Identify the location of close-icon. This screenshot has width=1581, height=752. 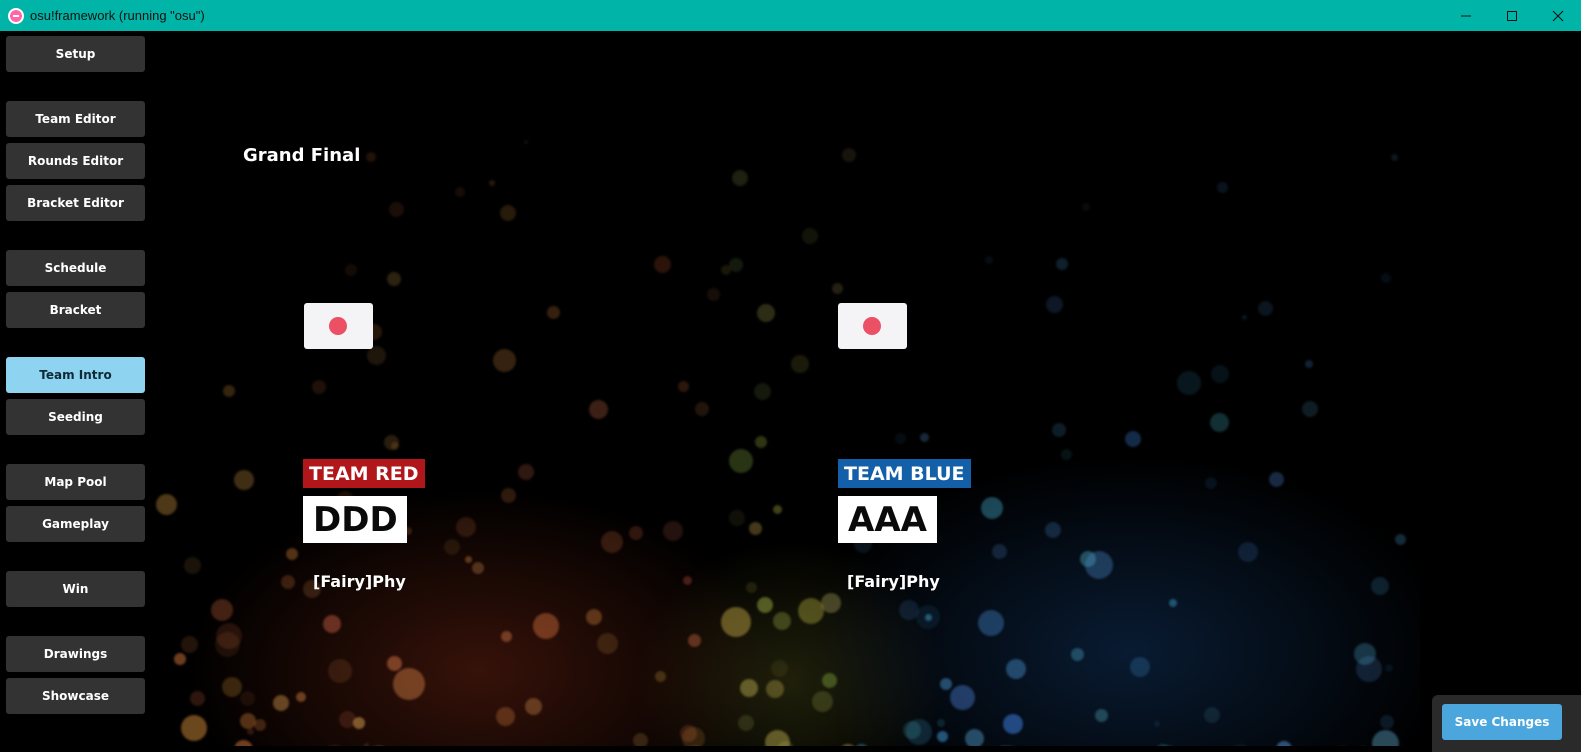
(1558, 15).